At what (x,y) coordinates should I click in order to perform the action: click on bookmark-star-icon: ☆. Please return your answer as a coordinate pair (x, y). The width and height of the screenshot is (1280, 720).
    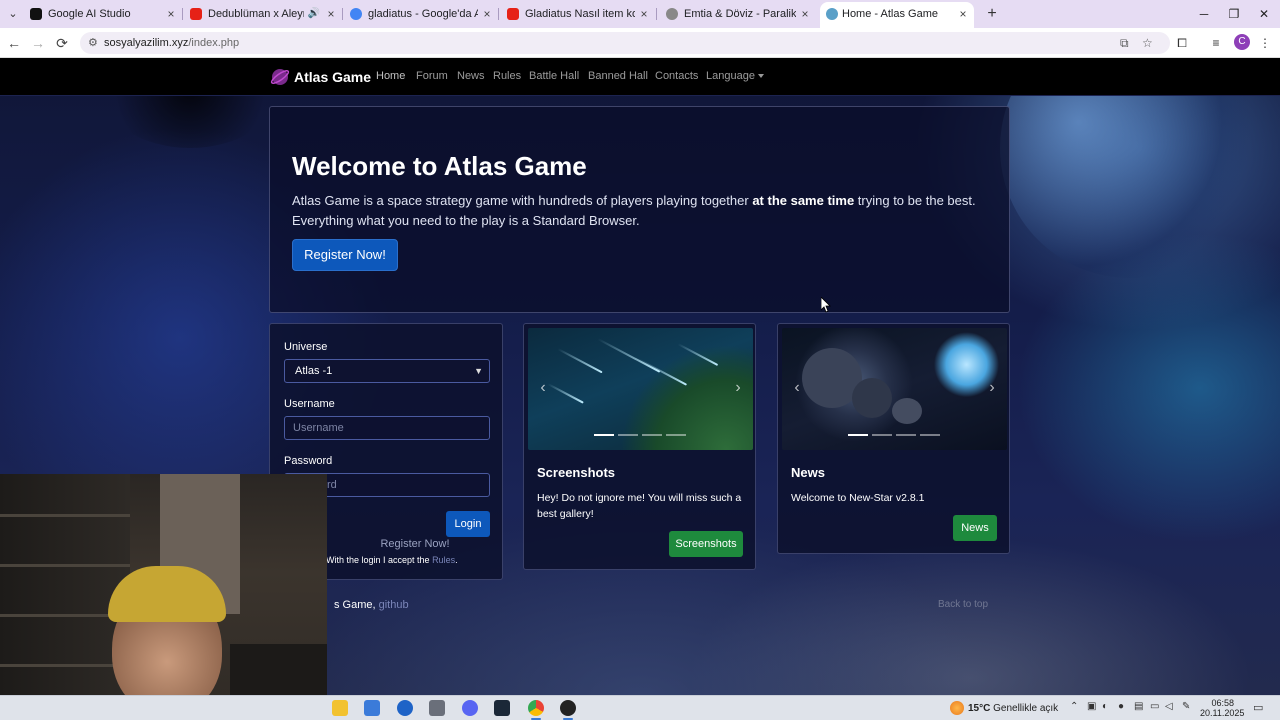
    Looking at the image, I should click on (1147, 43).